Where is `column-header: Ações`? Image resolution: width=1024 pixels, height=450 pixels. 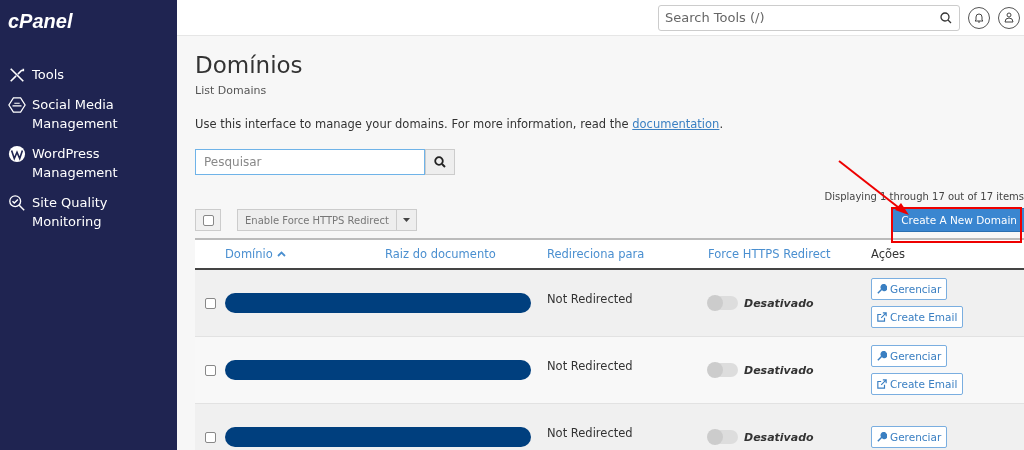 column-header: Ações is located at coordinates (889, 254).